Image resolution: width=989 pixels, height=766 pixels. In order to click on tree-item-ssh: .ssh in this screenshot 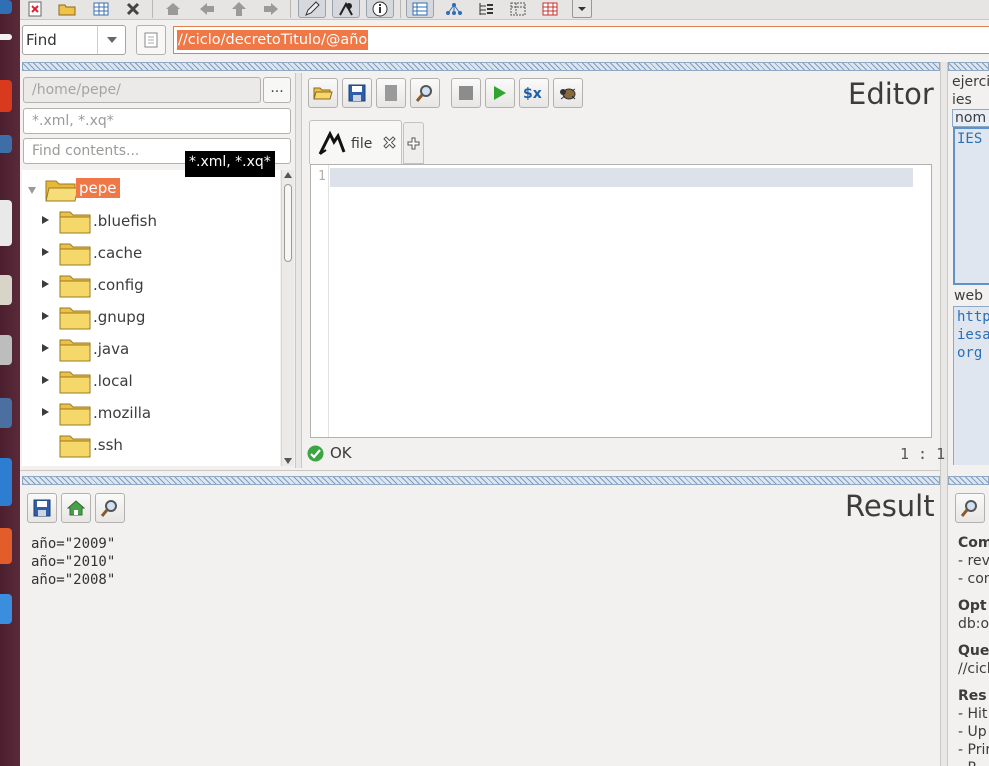, I will do `click(151, 445)`.